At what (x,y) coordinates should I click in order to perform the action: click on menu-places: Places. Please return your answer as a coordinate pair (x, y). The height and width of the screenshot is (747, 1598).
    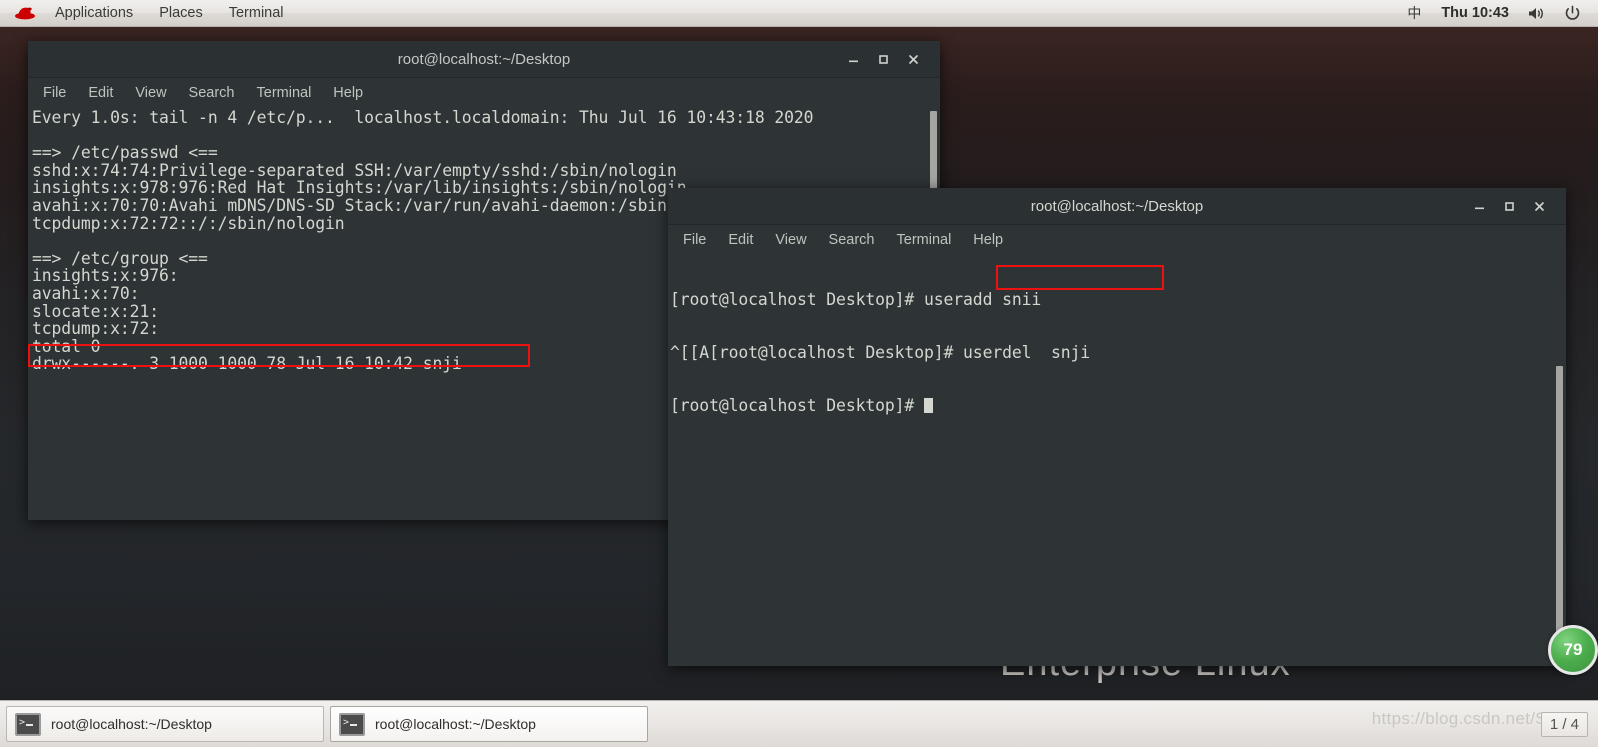
    Looking at the image, I should click on (181, 13).